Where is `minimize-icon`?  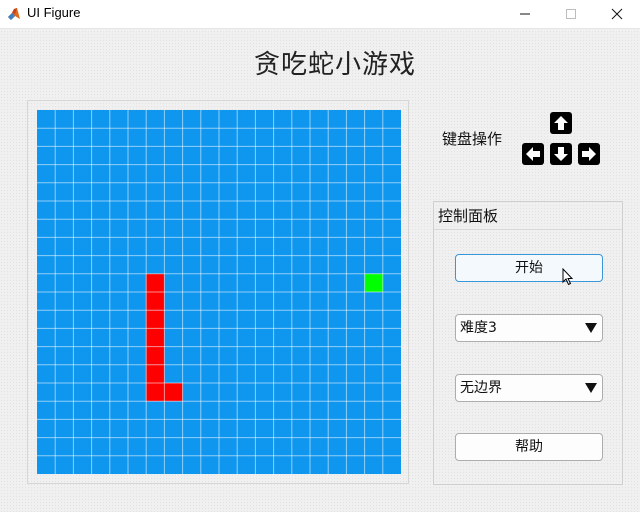 minimize-icon is located at coordinates (525, 14).